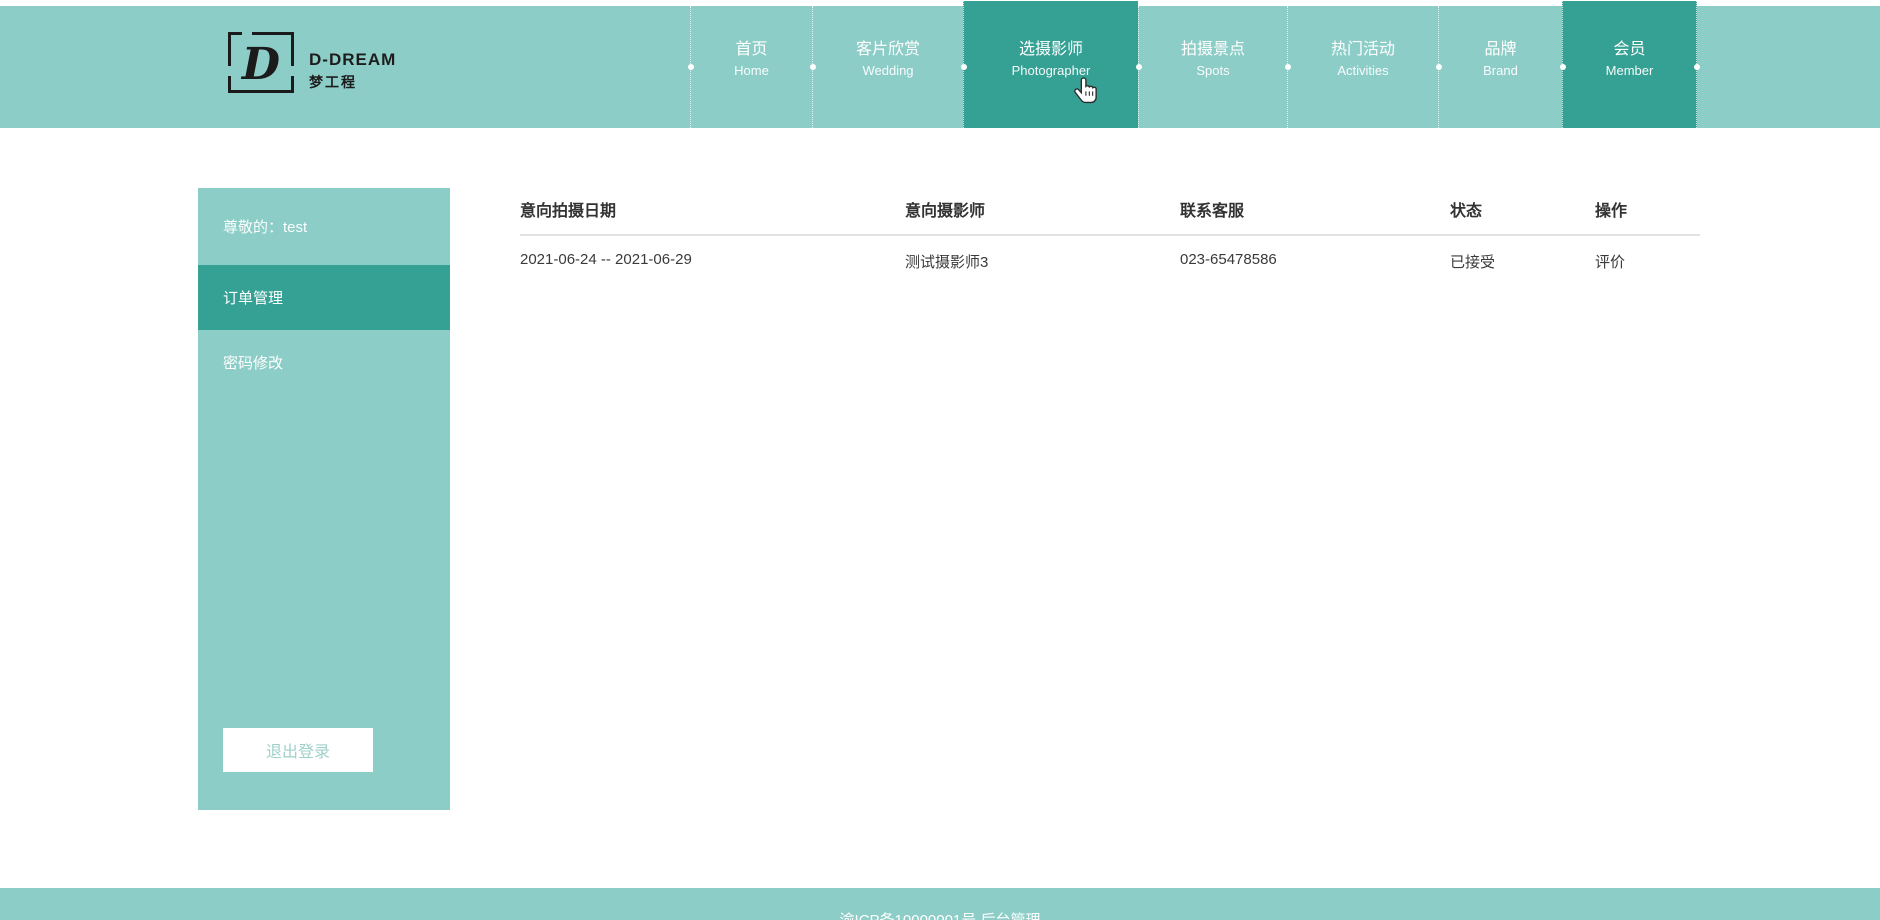 The height and width of the screenshot is (920, 1880). What do you see at coordinates (1611, 211) in the screenshot?
I see `column-header-action: 操作` at bounding box center [1611, 211].